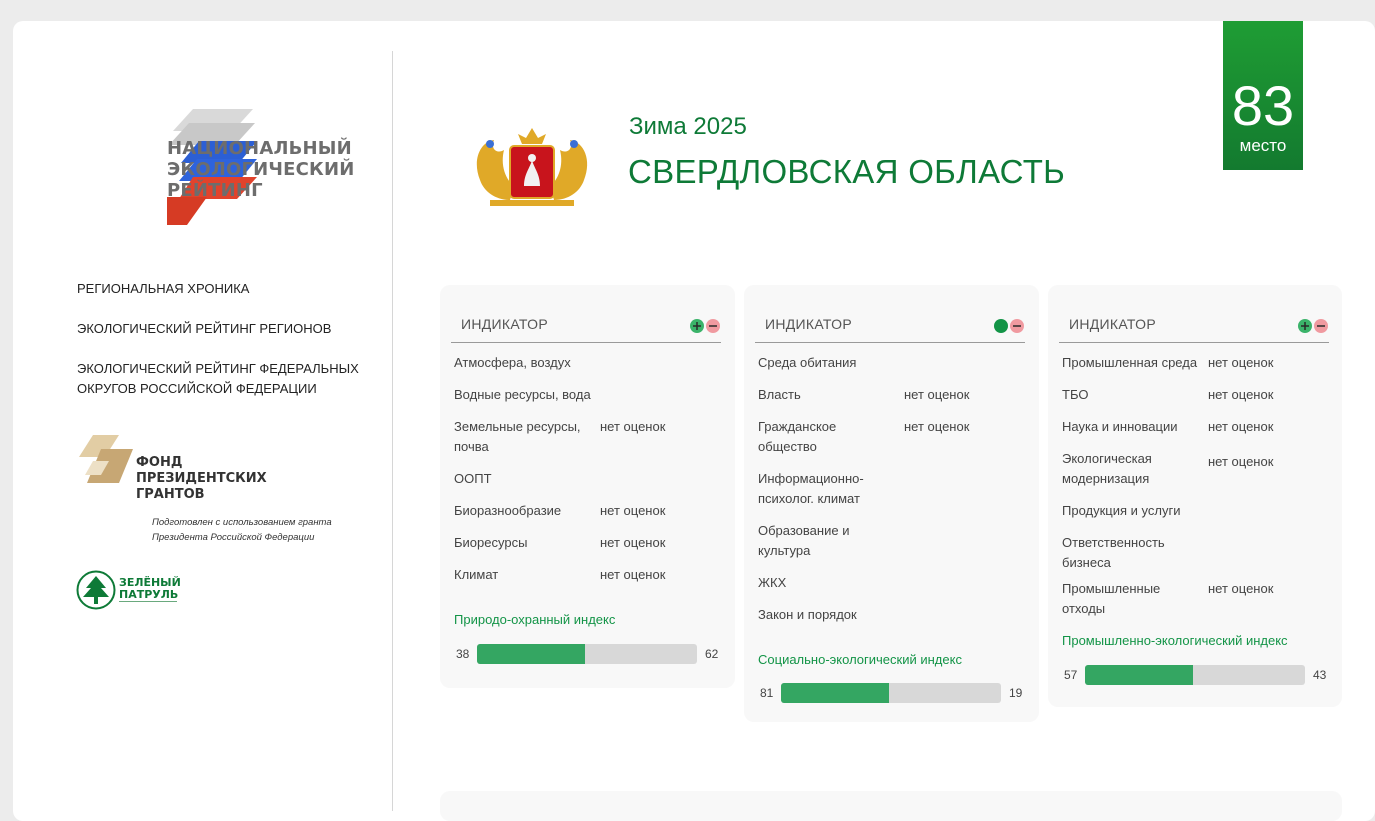 Image resolution: width=1375 pixels, height=821 pixels. I want to click on indicator-row: Информационно-психолог. климат, so click(893, 489).